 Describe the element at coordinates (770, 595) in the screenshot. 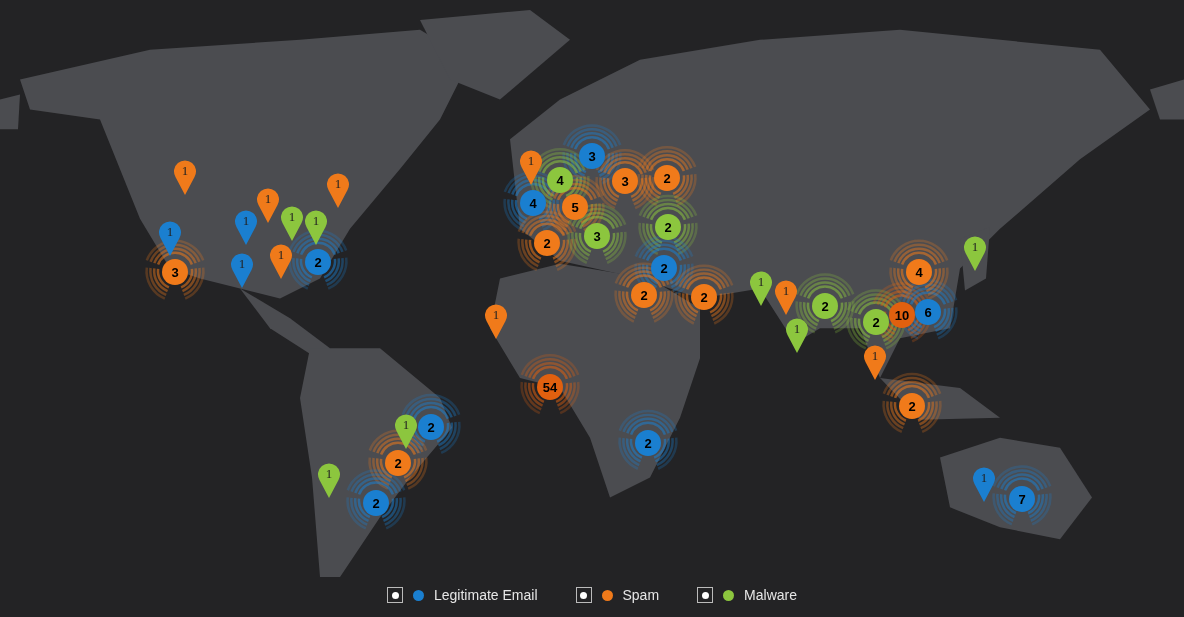

I see `legend-label: Malware` at that location.